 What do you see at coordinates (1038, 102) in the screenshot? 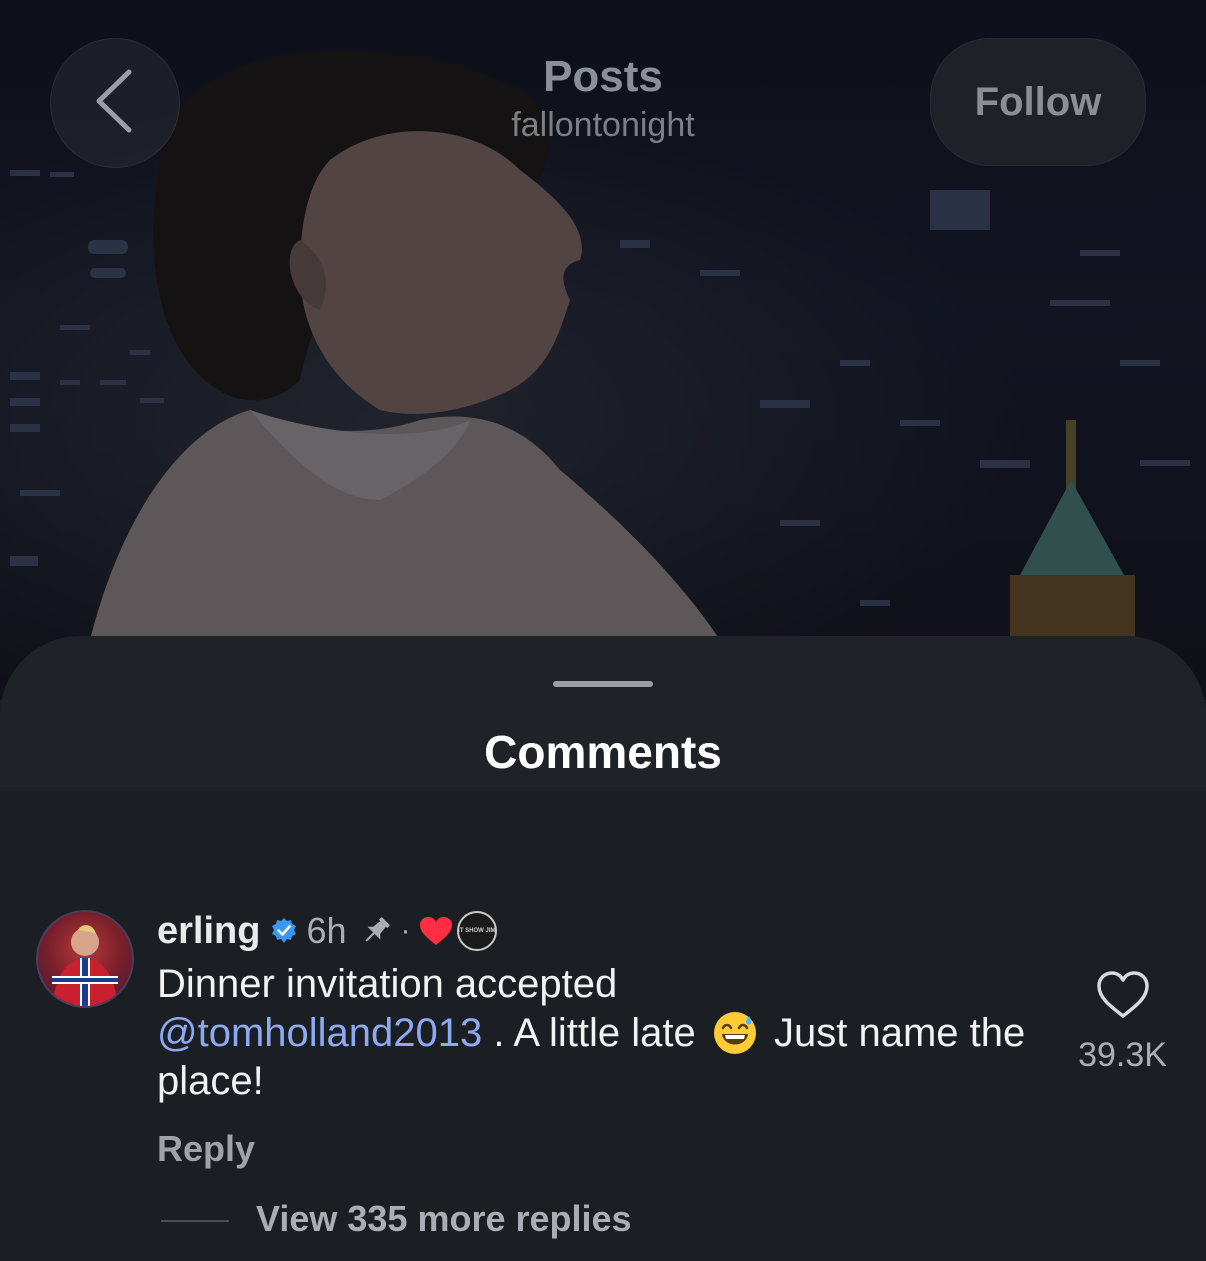
I see `follow-button: Follow` at bounding box center [1038, 102].